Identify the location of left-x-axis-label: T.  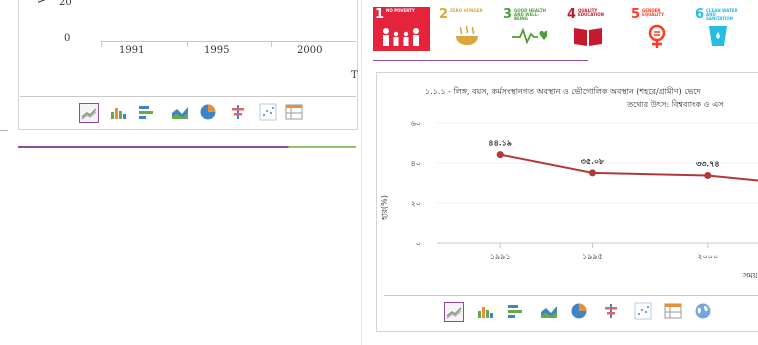
(354, 75).